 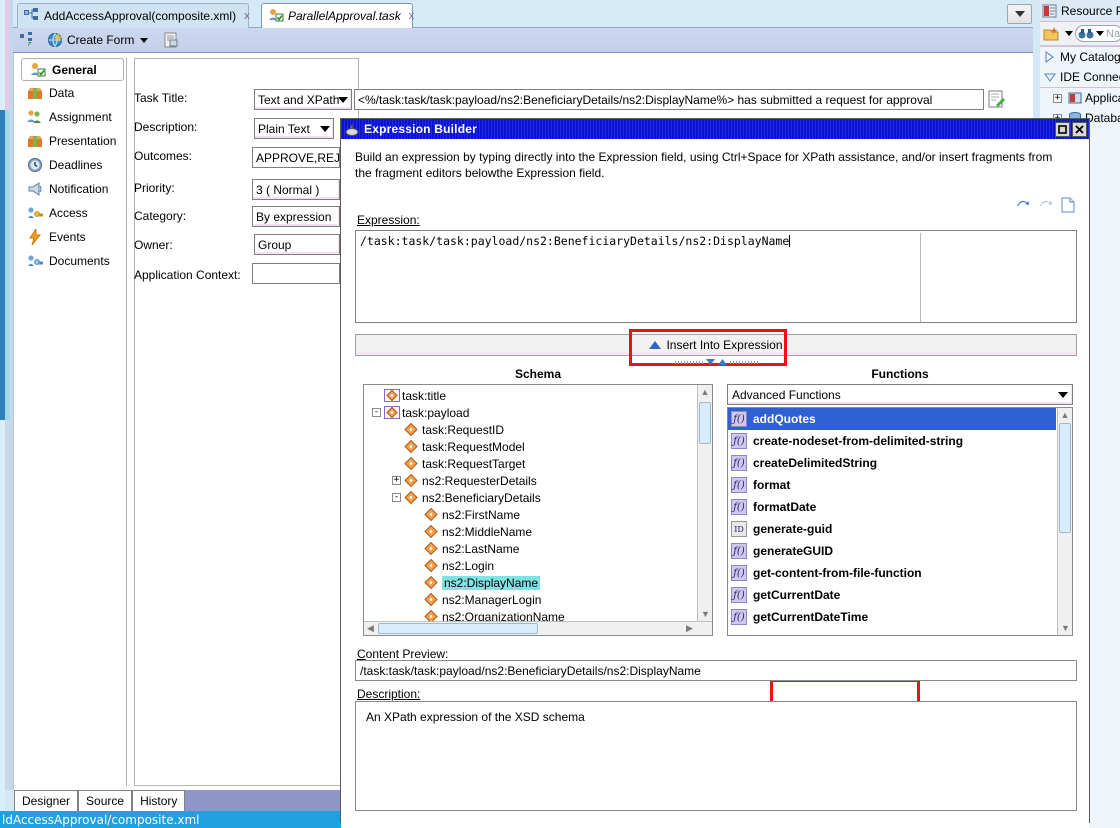 What do you see at coordinates (187, 275) in the screenshot?
I see `form-row-application-context: Application Context:` at bounding box center [187, 275].